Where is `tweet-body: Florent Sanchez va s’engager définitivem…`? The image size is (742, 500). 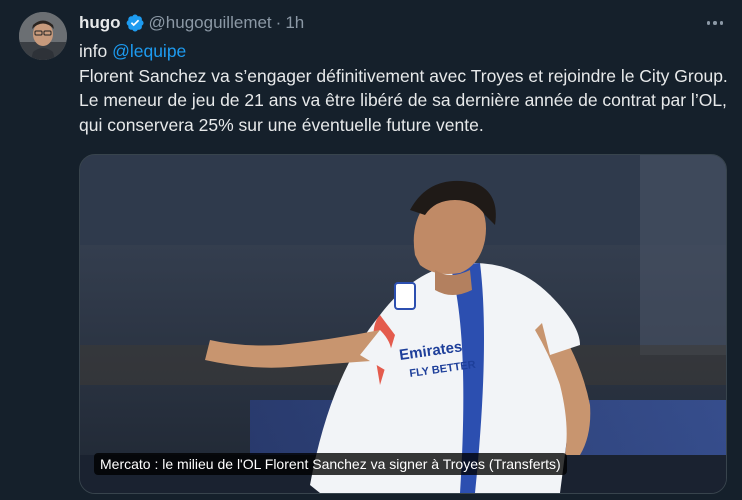
tweet-body: Florent Sanchez va s’engager définitivem… is located at coordinates (403, 100).